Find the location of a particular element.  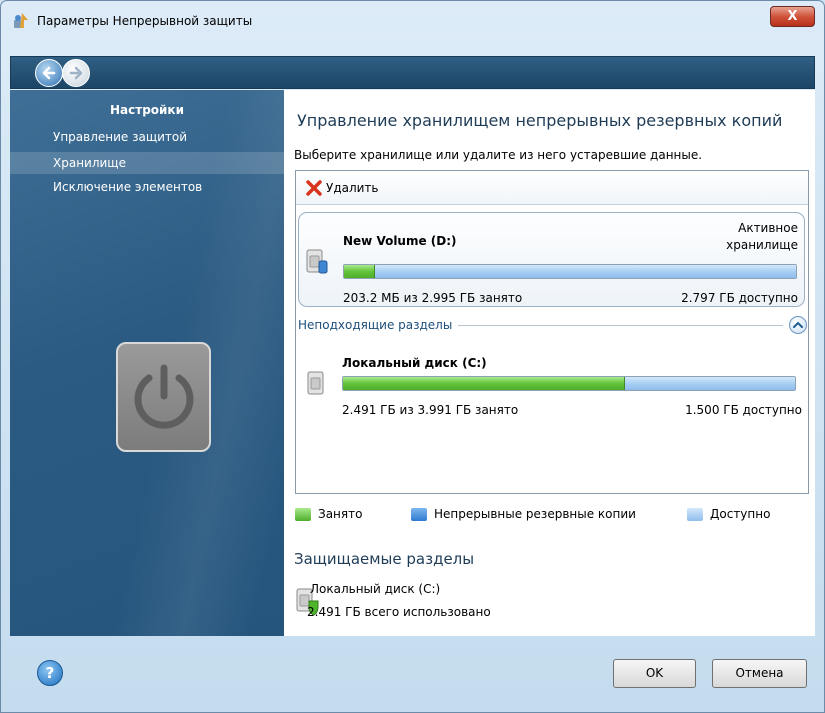

local-volume-free-segment is located at coordinates (710, 383).